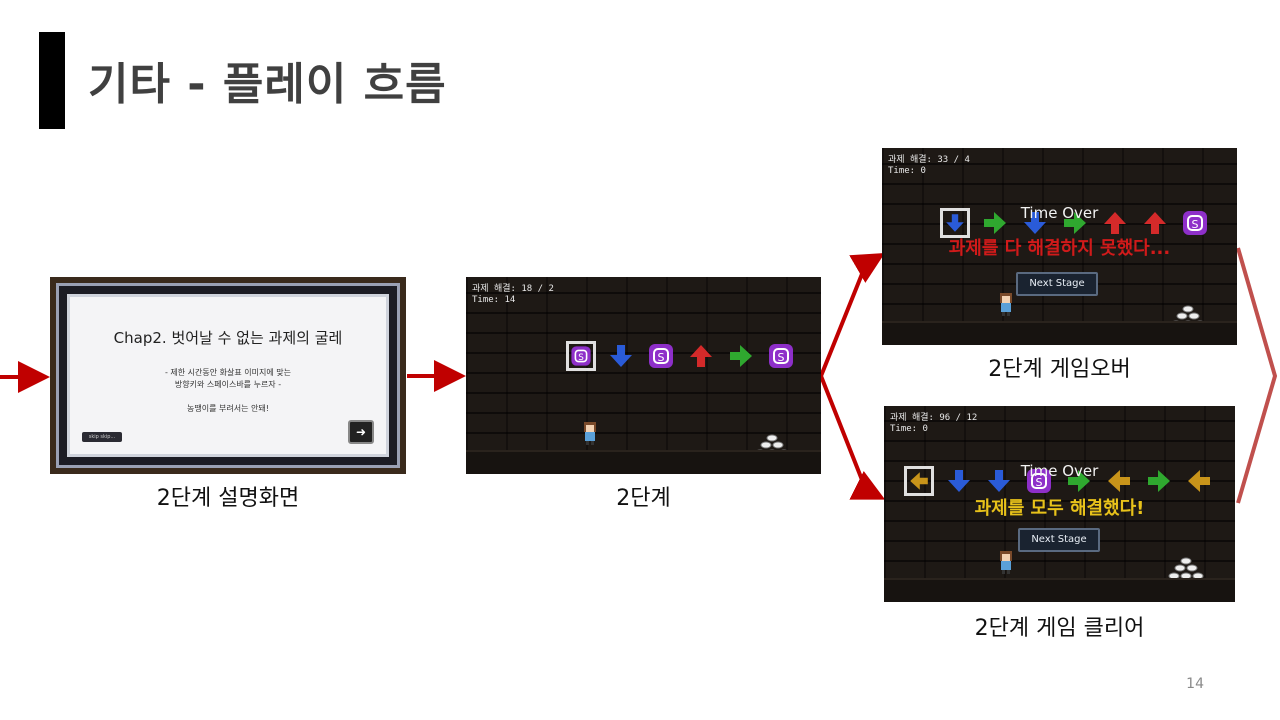 The image size is (1280, 720). I want to click on next-arrow-button: ➜, so click(361, 432).